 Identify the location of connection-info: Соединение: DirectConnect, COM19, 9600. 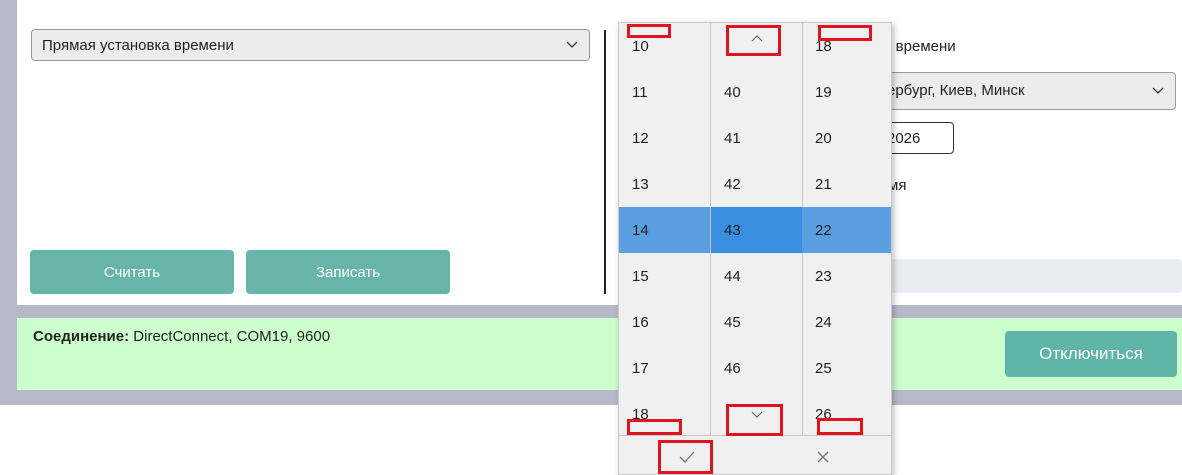
(181, 336).